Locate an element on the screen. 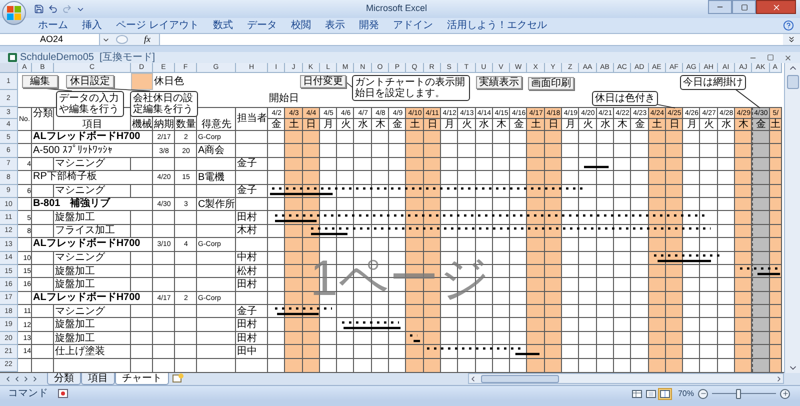 The height and width of the screenshot is (406, 800). insert-sheet-icon is located at coordinates (178, 378).